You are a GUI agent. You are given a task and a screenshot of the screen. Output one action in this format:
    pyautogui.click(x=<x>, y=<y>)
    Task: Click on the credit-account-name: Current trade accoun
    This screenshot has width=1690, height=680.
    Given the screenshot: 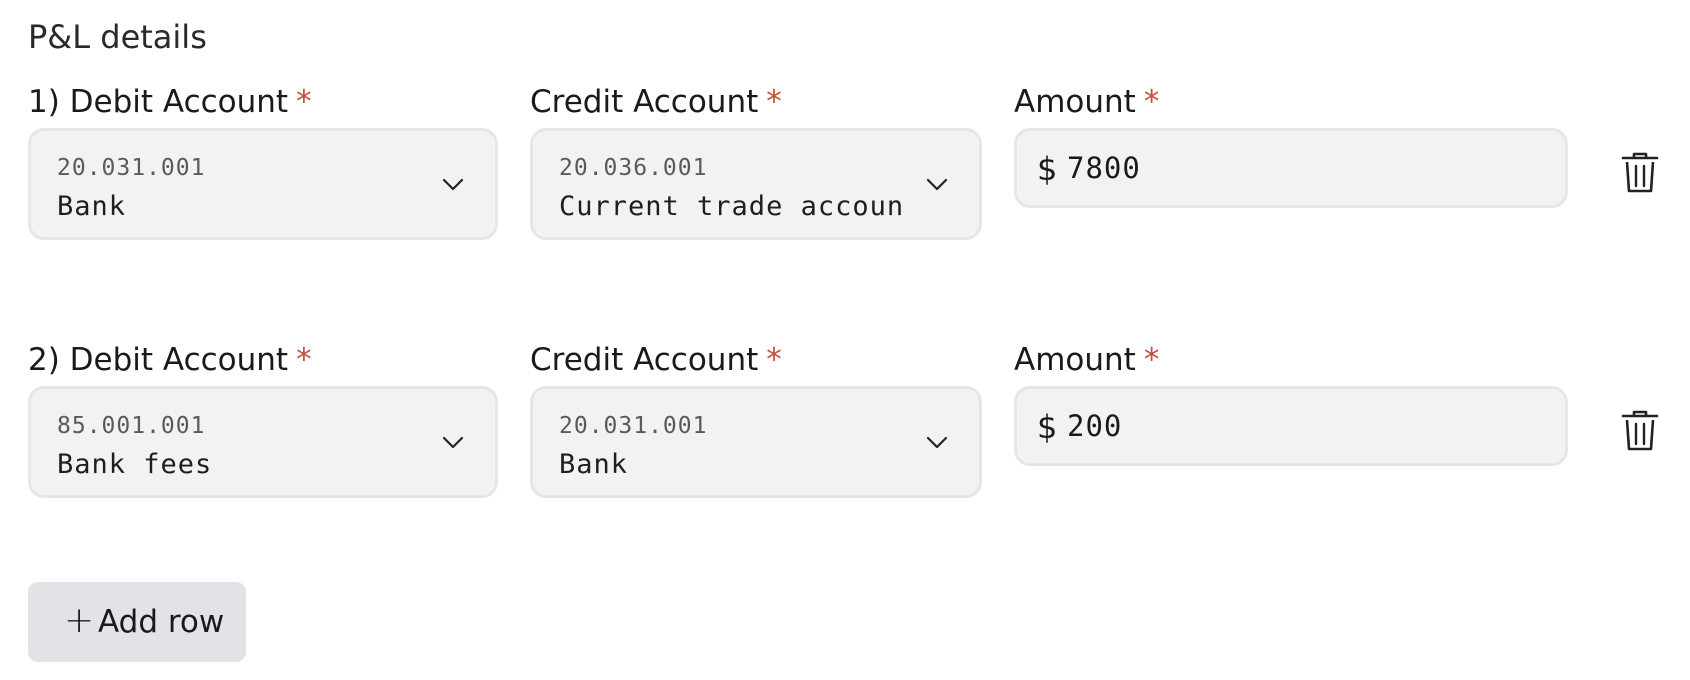 What is the action you would take?
    pyautogui.click(x=732, y=206)
    